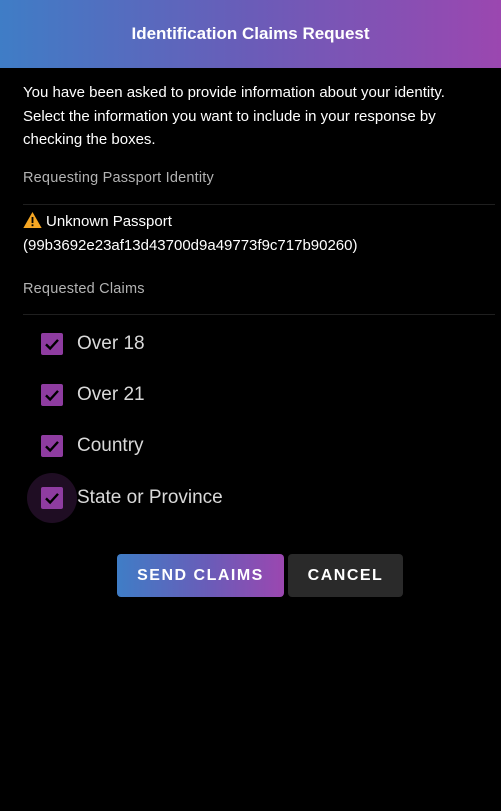 This screenshot has width=501, height=811. I want to click on over-21-checkbox, so click(52, 395).